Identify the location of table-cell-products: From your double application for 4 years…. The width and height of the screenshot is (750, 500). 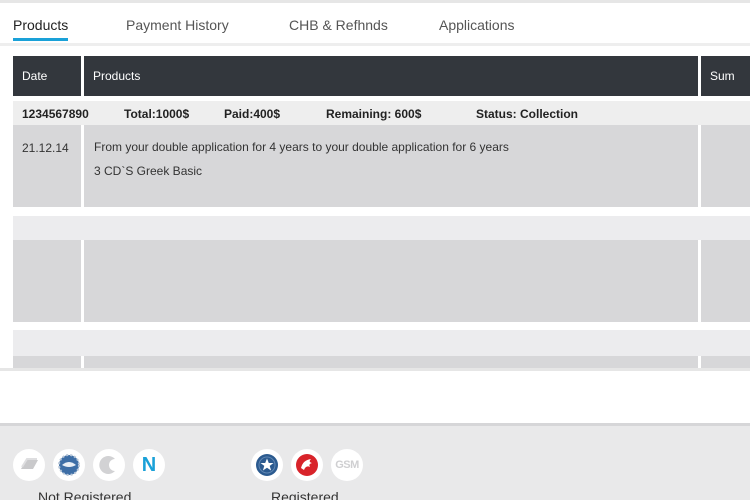
(391, 166).